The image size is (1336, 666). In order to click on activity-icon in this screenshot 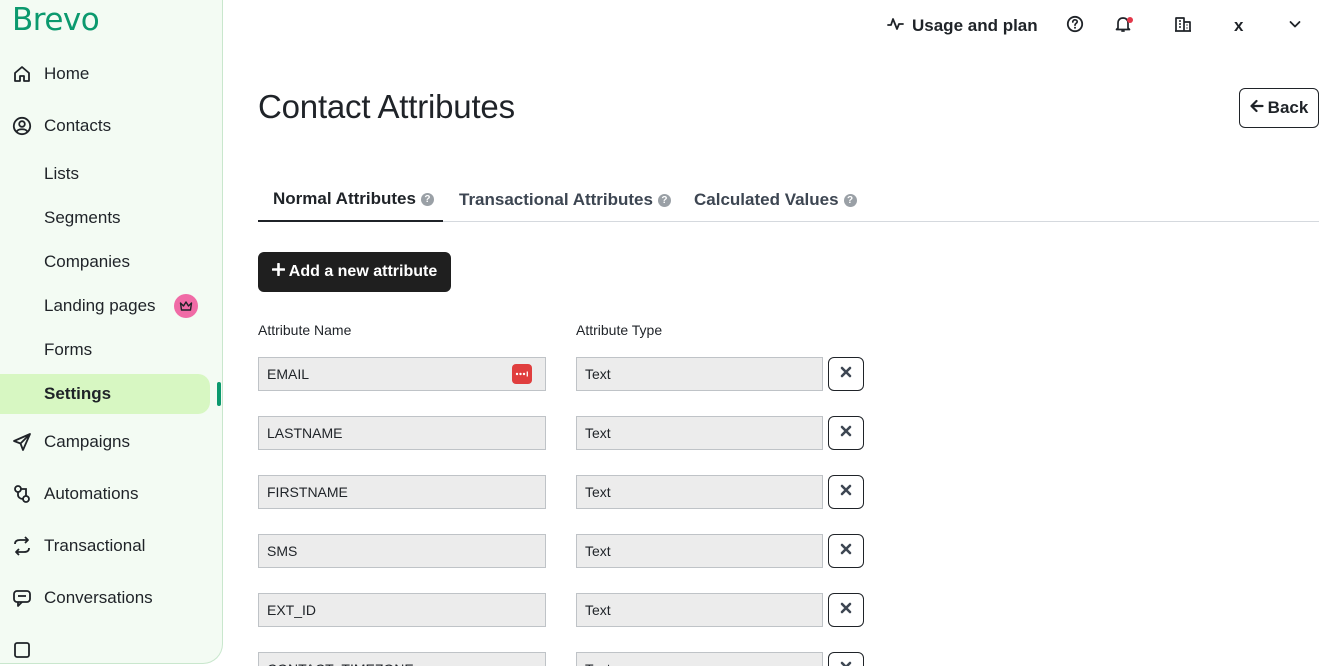, I will do `click(895, 26)`.